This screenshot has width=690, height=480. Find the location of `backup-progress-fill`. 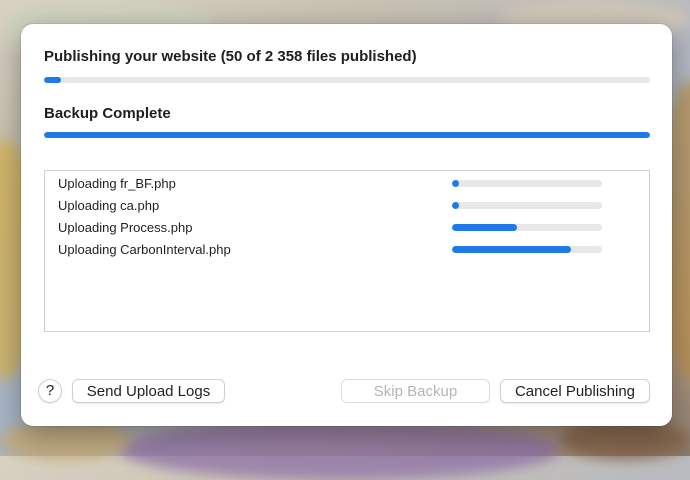

backup-progress-fill is located at coordinates (347, 135).